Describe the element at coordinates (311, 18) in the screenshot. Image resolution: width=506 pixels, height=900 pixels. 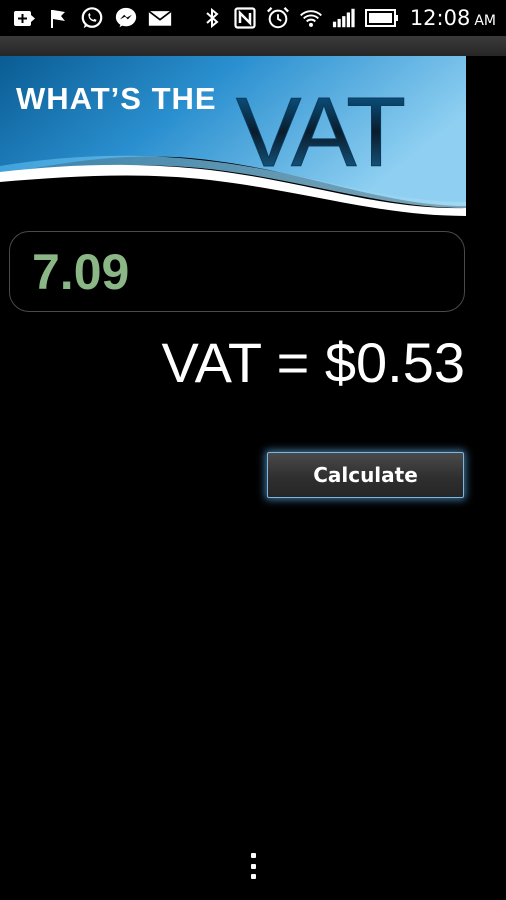
I see `wifi-icon` at that location.